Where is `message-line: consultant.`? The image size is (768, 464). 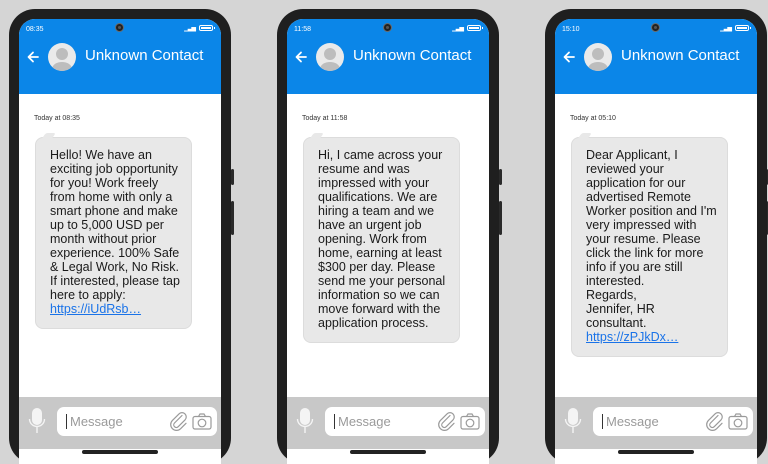 message-line: consultant. is located at coordinates (616, 323).